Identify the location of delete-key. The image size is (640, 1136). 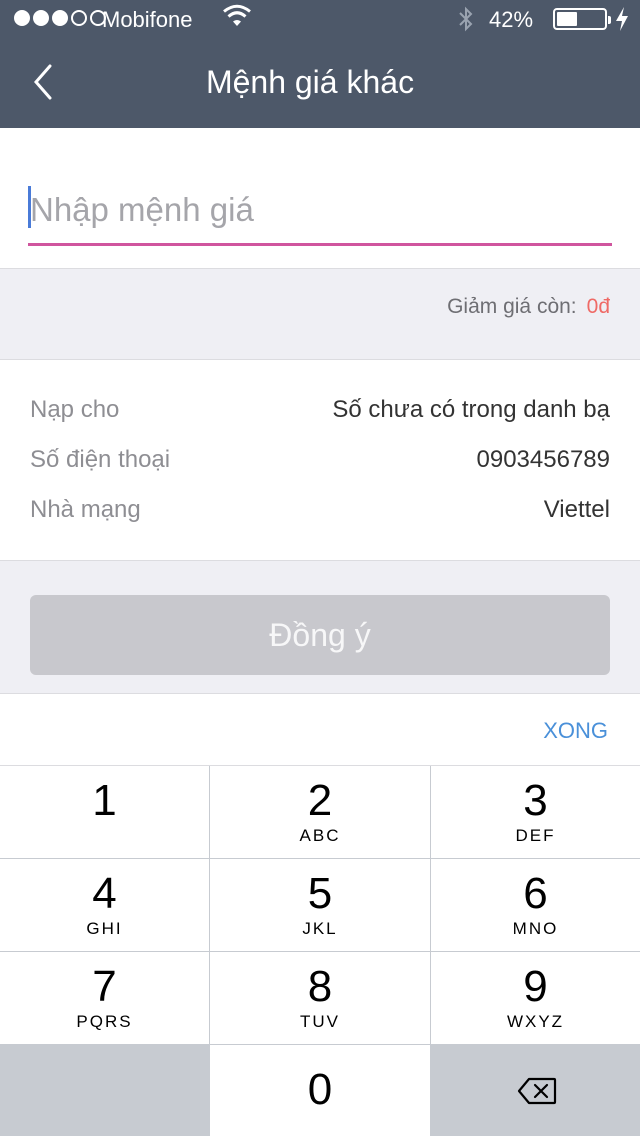
(535, 1090).